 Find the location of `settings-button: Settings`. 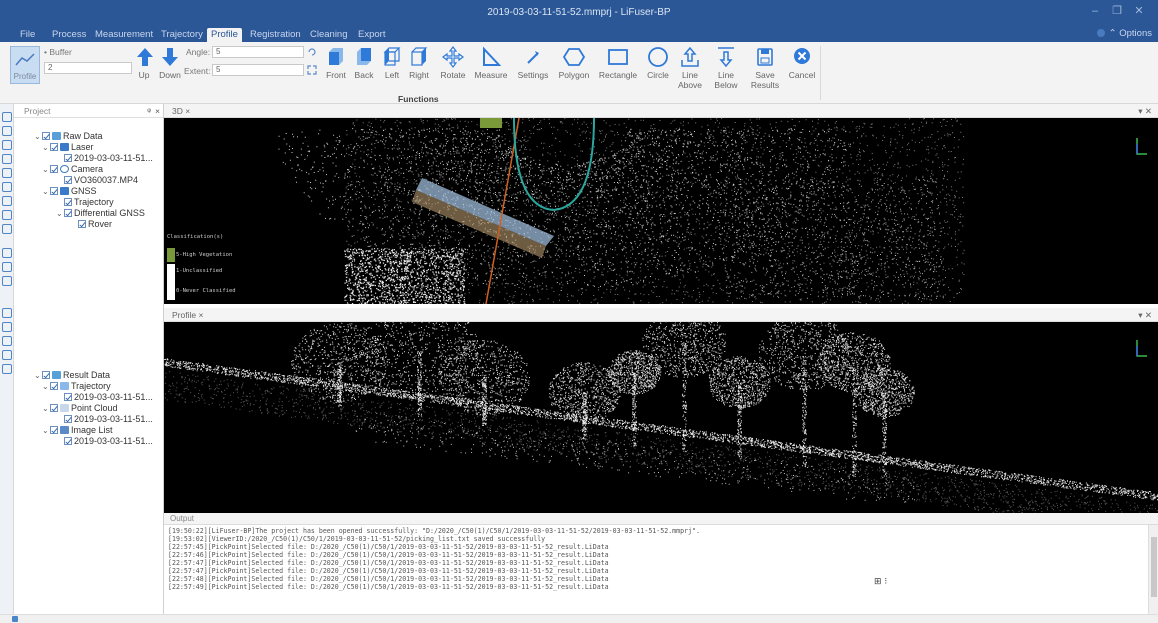

settings-button: Settings is located at coordinates (533, 69).